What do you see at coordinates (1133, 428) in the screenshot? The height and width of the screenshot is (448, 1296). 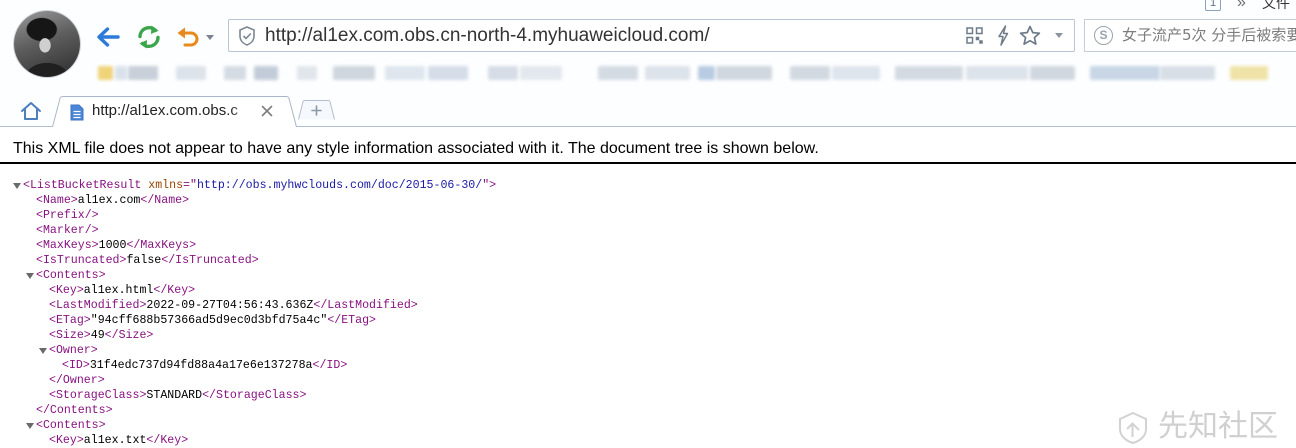 I see `xianzhi-logo-icon` at bounding box center [1133, 428].